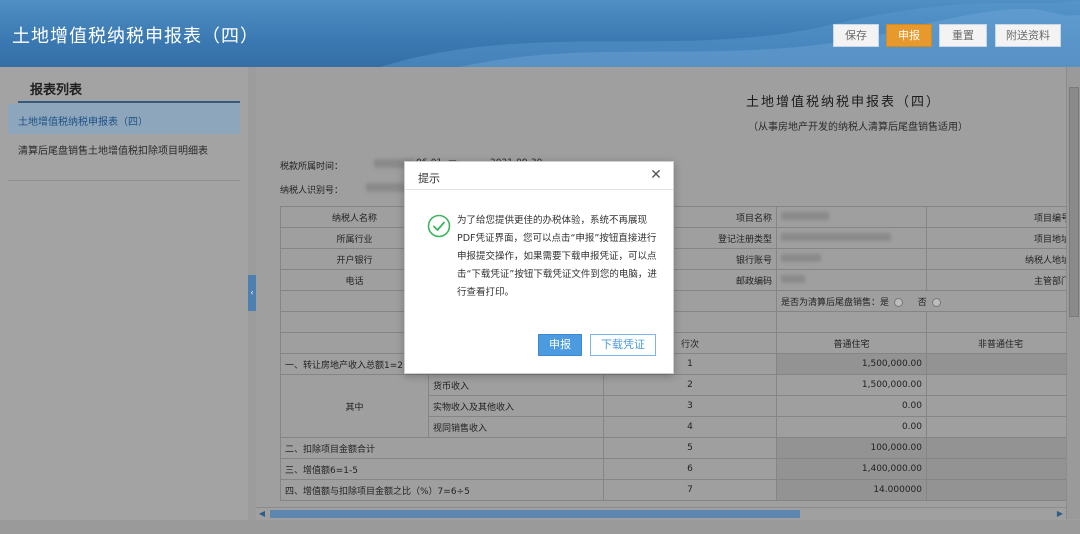  What do you see at coordinates (677, 259) in the screenshot?
I see `table-row: 开户银行 银行账号 纳税人地址` at bounding box center [677, 259].